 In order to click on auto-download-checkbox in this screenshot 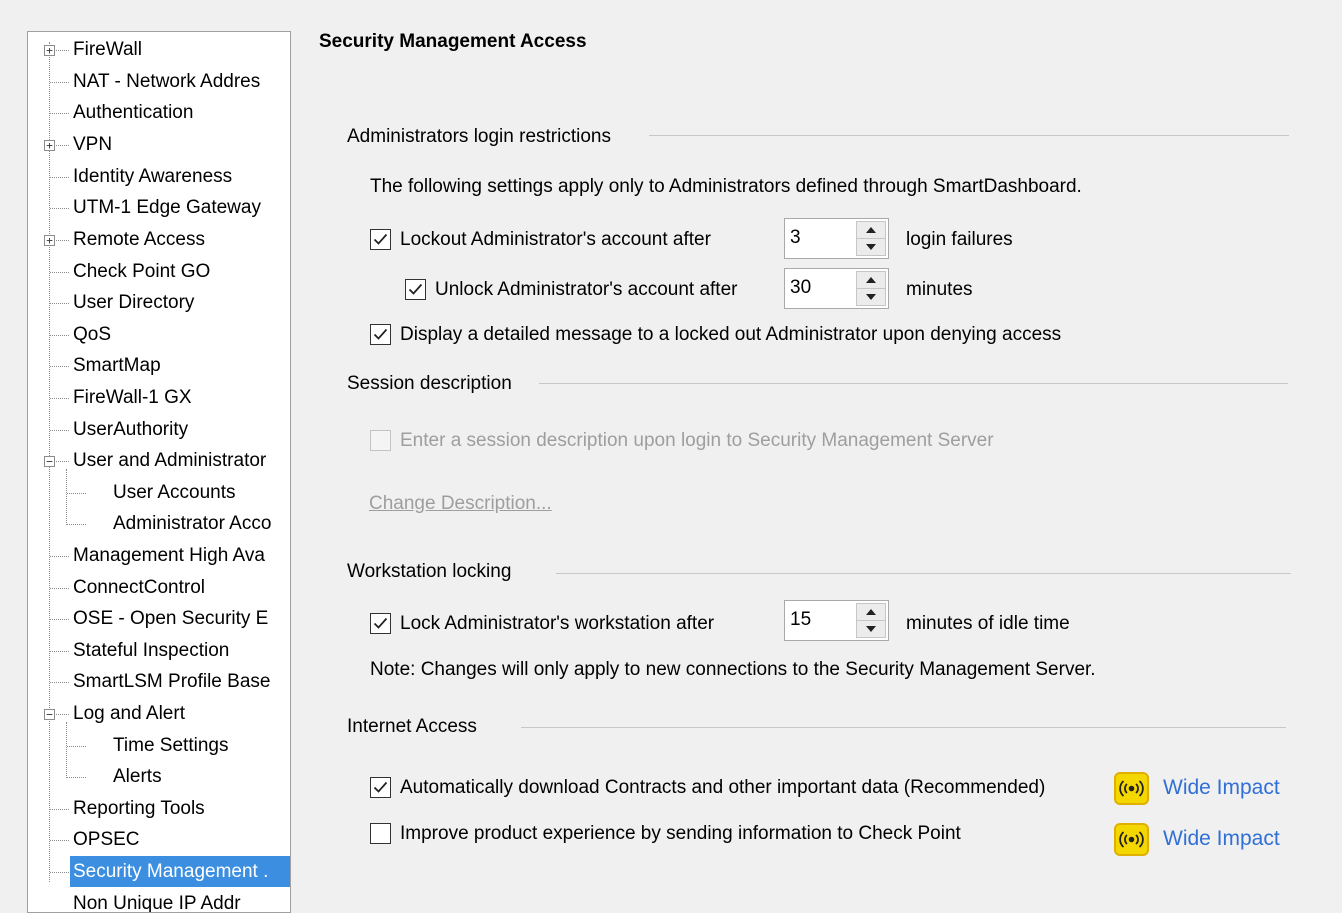, I will do `click(380, 787)`.